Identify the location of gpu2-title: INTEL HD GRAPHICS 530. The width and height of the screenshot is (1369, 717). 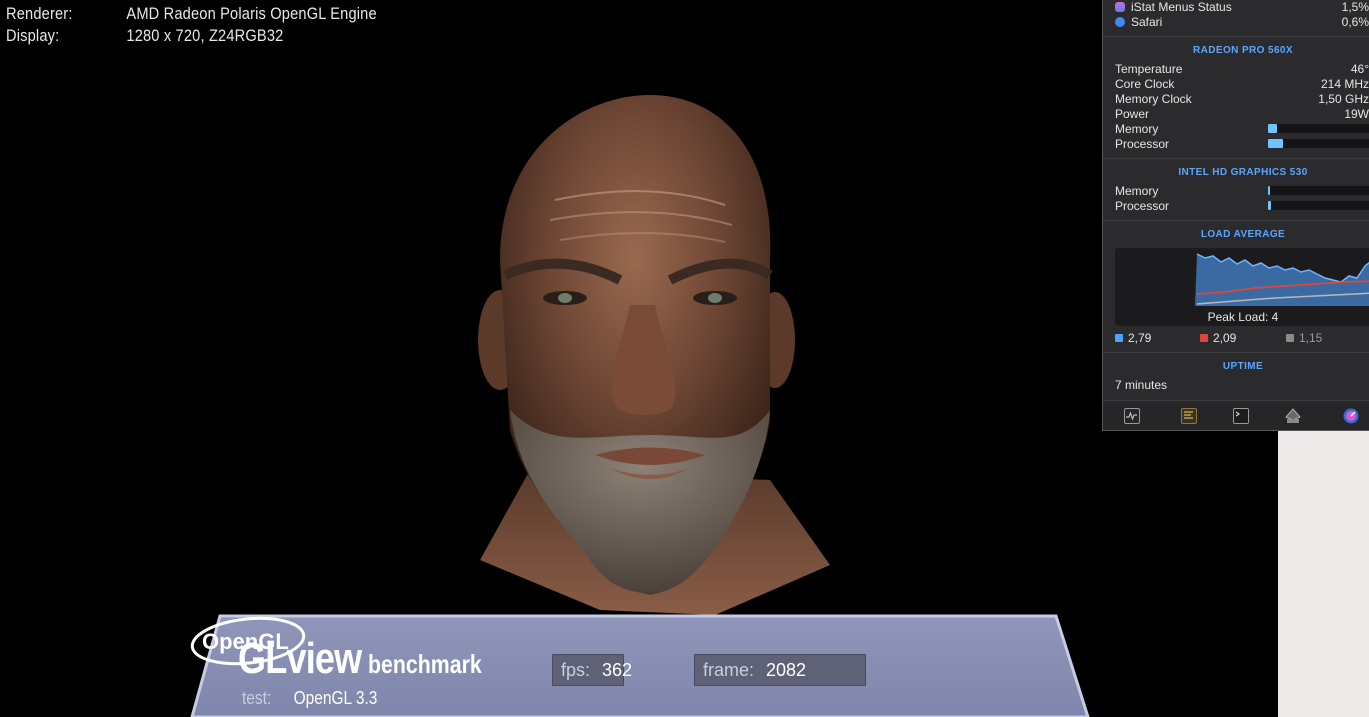
(1243, 172).